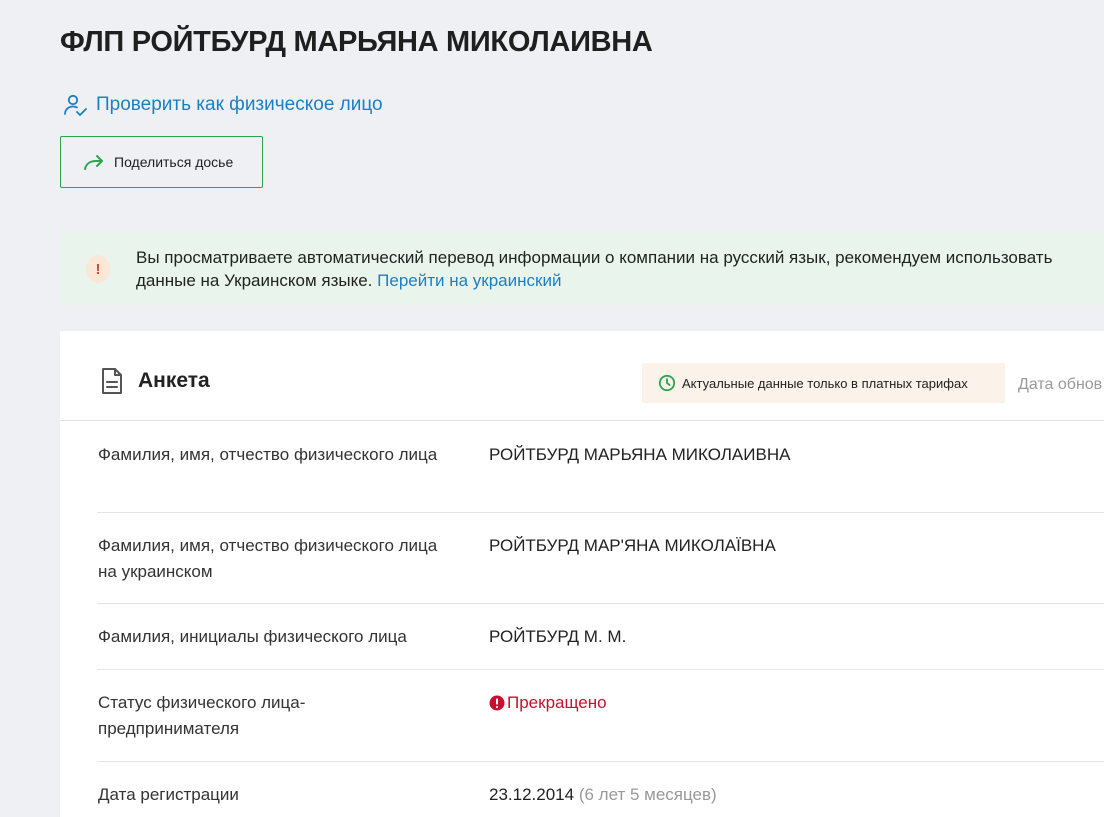 The height and width of the screenshot is (817, 1104). Describe the element at coordinates (667, 383) in the screenshot. I see `clock-icon` at that location.